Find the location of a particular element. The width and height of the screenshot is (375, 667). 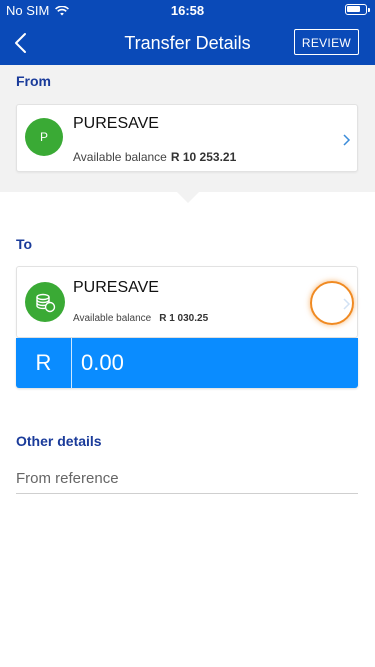

tap-highlight-indicator is located at coordinates (332, 303).